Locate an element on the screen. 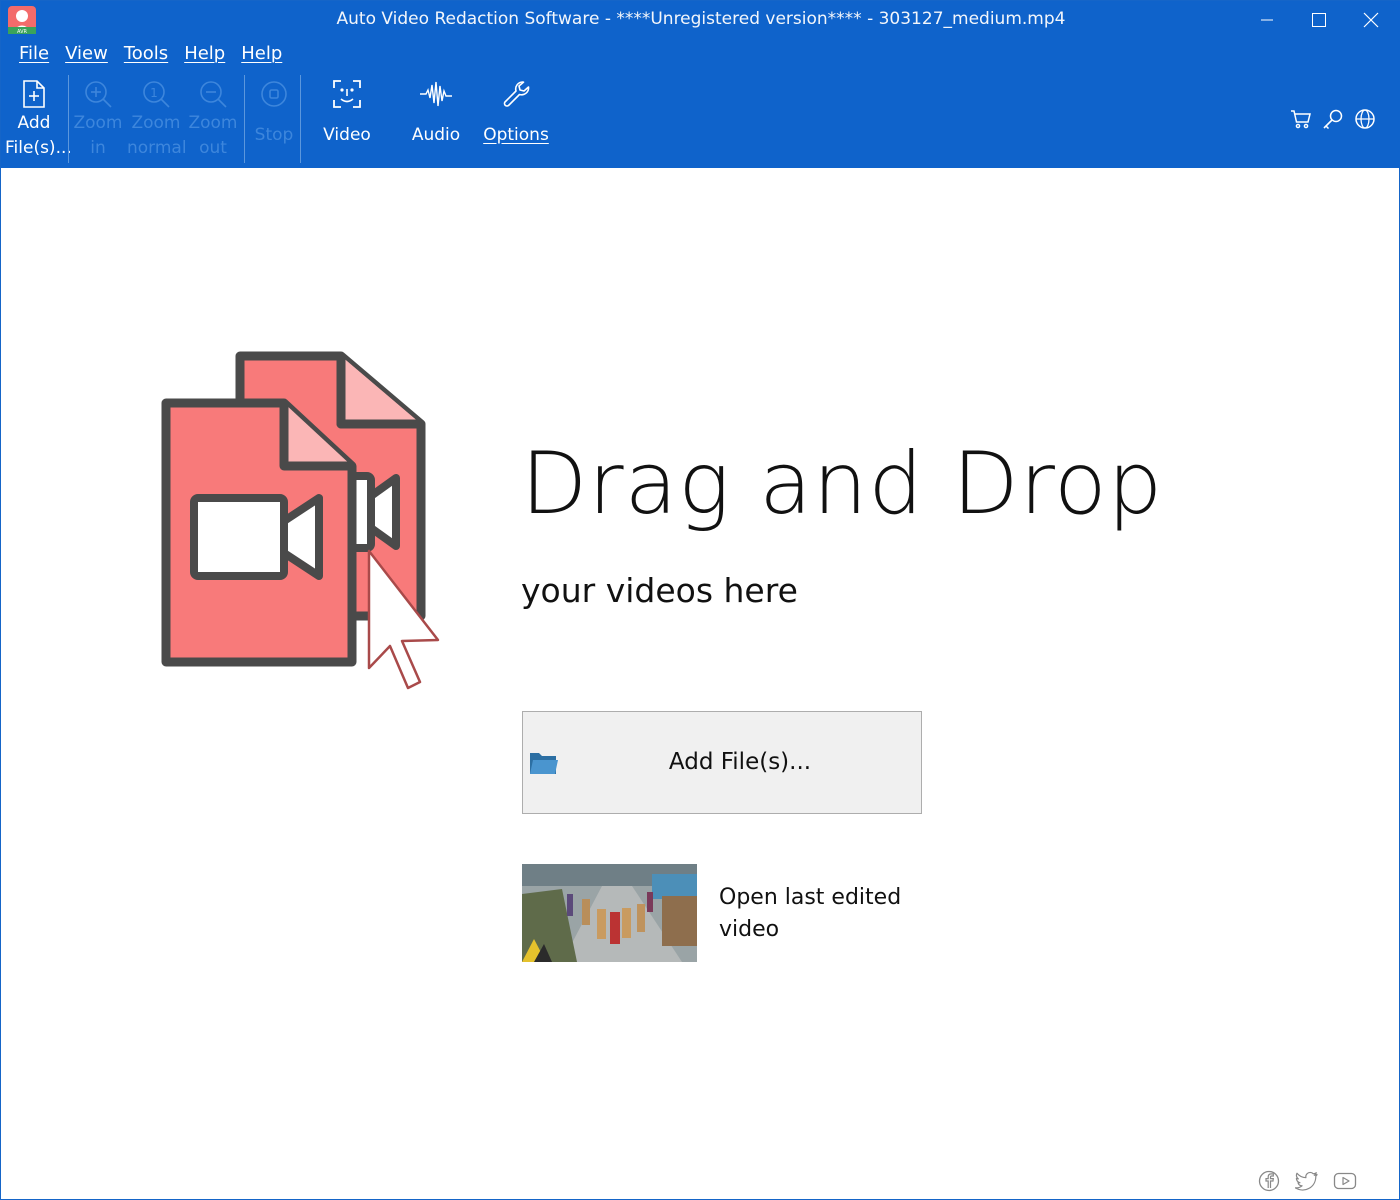 Image resolution: width=1400 pixels, height=1200 pixels. zoom-out-button: Zoom out is located at coordinates (213, 118).